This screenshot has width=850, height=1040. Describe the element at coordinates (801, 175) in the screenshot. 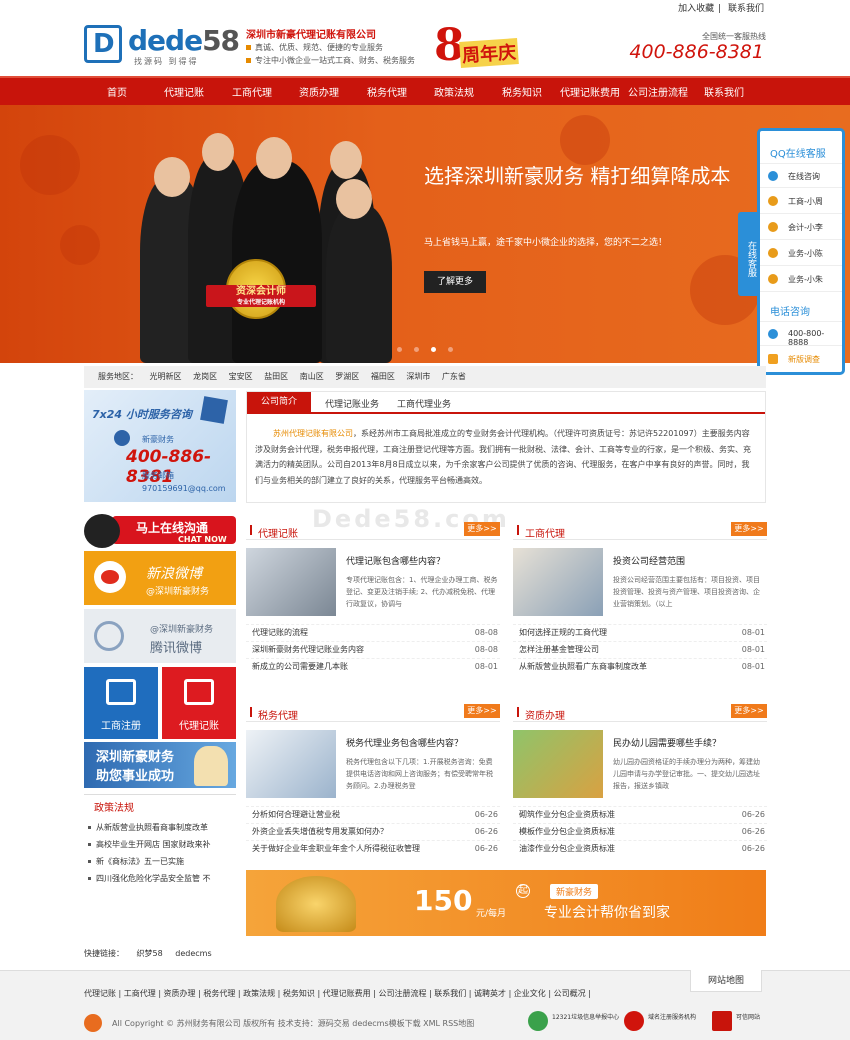

I see `qq-item-online: 在线咨询` at that location.